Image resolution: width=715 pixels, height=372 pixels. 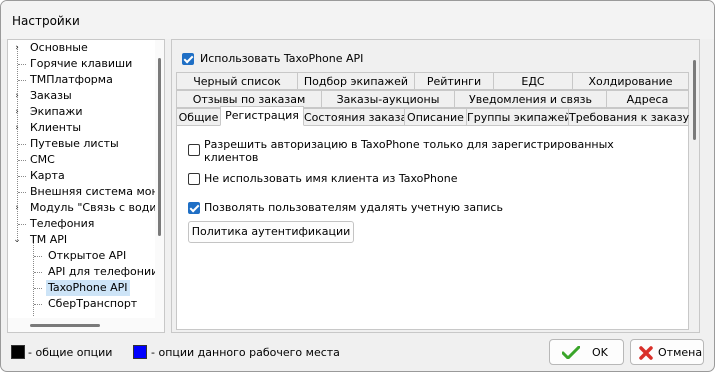 I want to click on ok-button-label: OK, so click(x=600, y=352).